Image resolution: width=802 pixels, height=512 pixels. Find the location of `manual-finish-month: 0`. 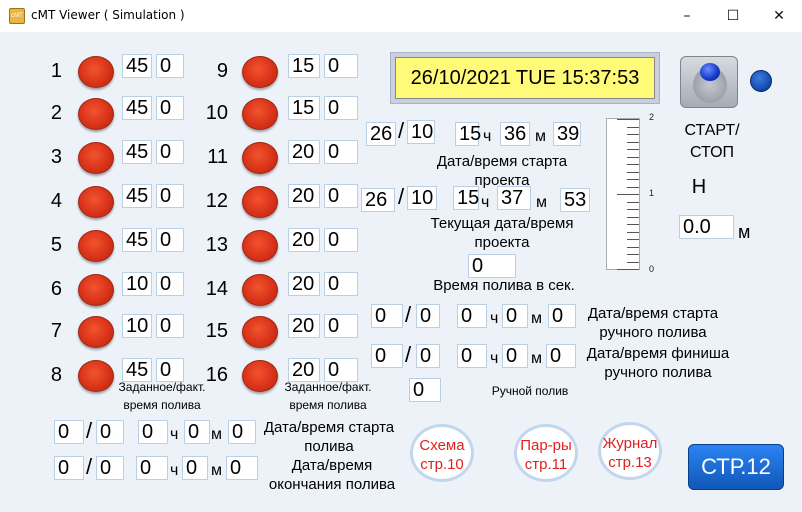

manual-finish-month: 0 is located at coordinates (428, 356).